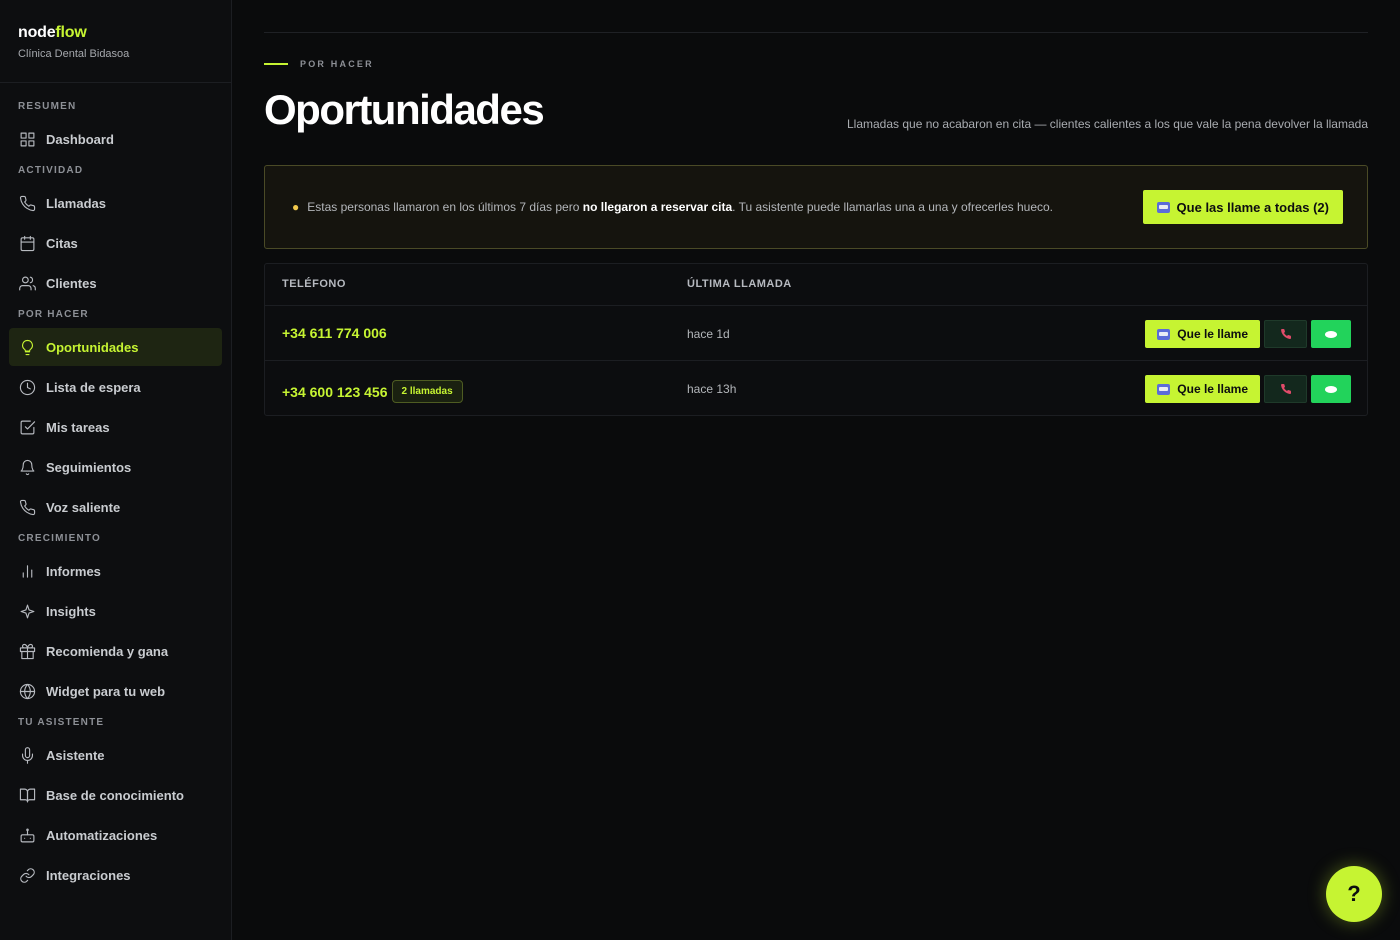  What do you see at coordinates (89, 467) in the screenshot?
I see `sidebar-item-label: Seguimientos` at bounding box center [89, 467].